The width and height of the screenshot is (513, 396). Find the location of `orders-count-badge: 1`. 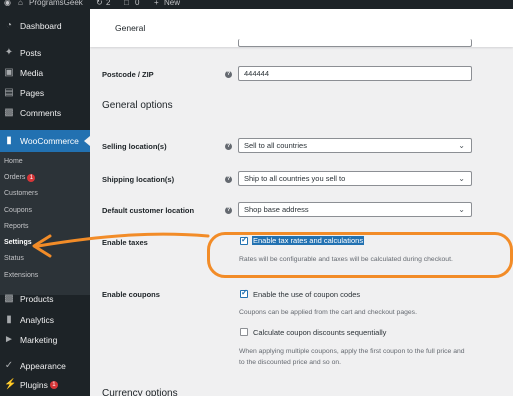

orders-count-badge: 1 is located at coordinates (31, 178).